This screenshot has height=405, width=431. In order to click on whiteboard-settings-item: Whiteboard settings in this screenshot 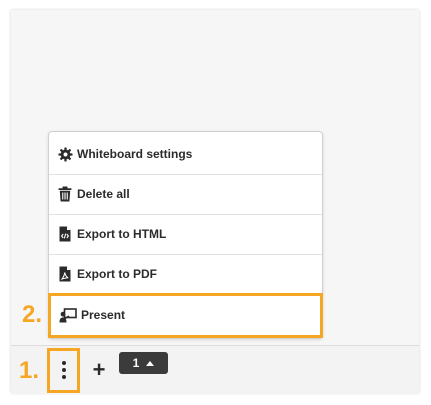, I will do `click(185, 154)`.